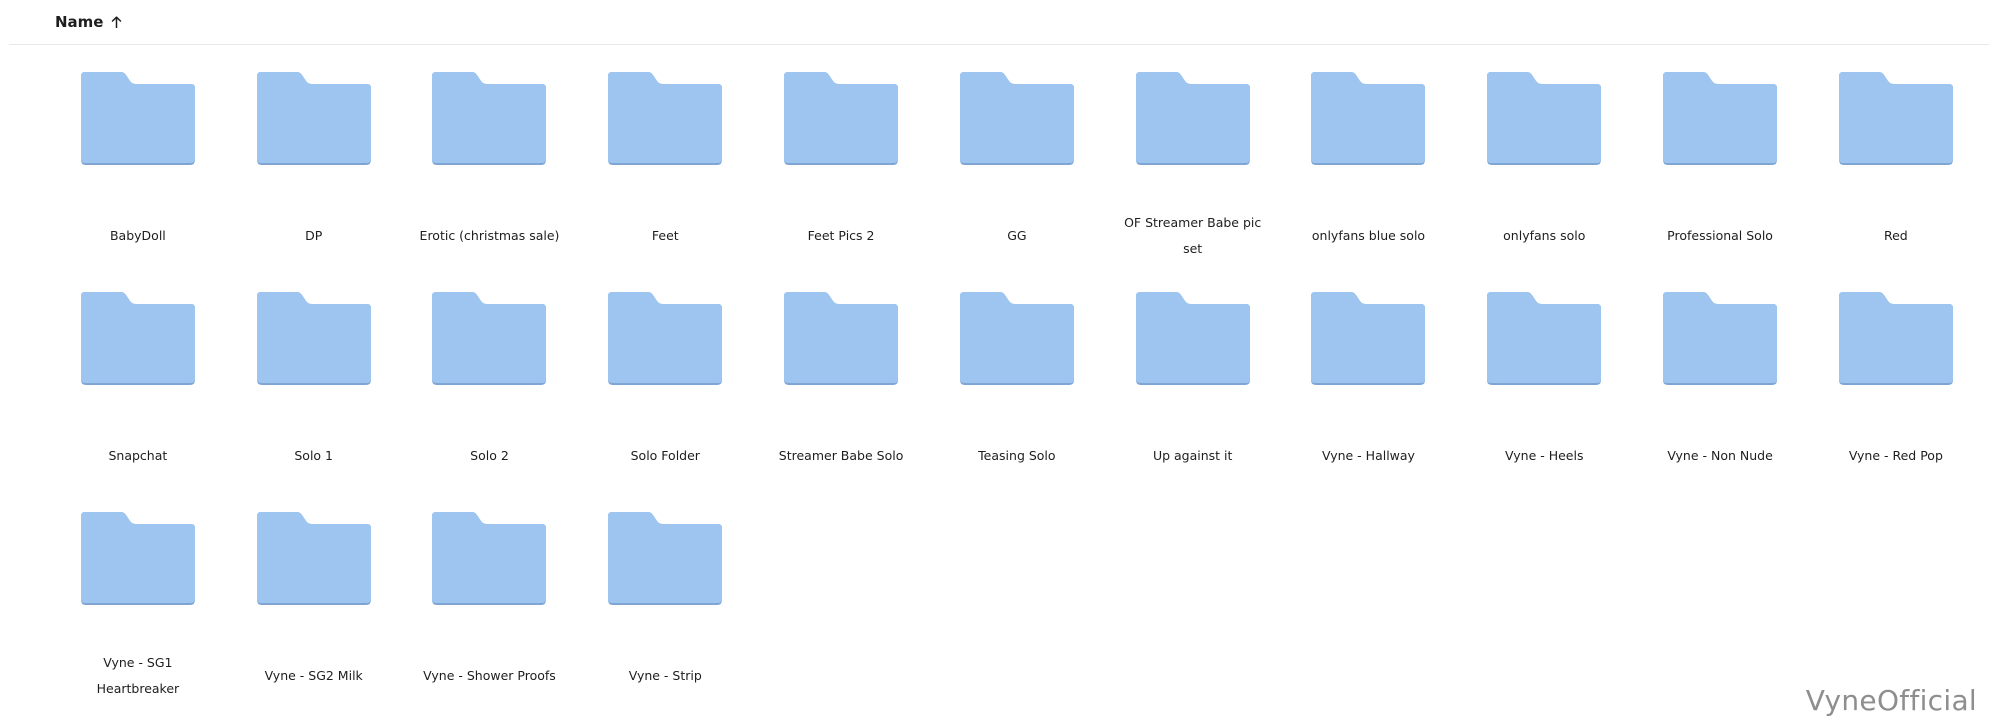 This screenshot has height=727, width=1989. What do you see at coordinates (1017, 455) in the screenshot?
I see `folder-name: Teasing Solo` at bounding box center [1017, 455].